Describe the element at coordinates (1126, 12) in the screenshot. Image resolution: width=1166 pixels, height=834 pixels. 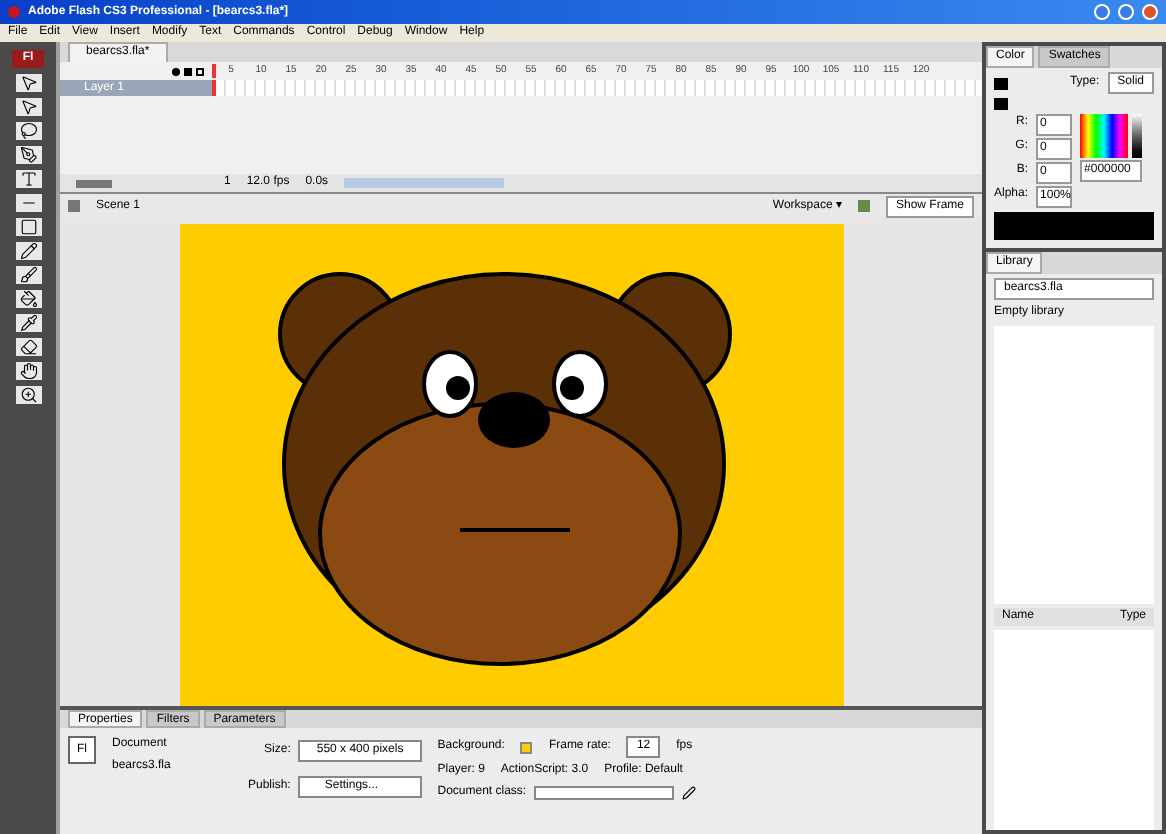
I see `maximize-button` at that location.